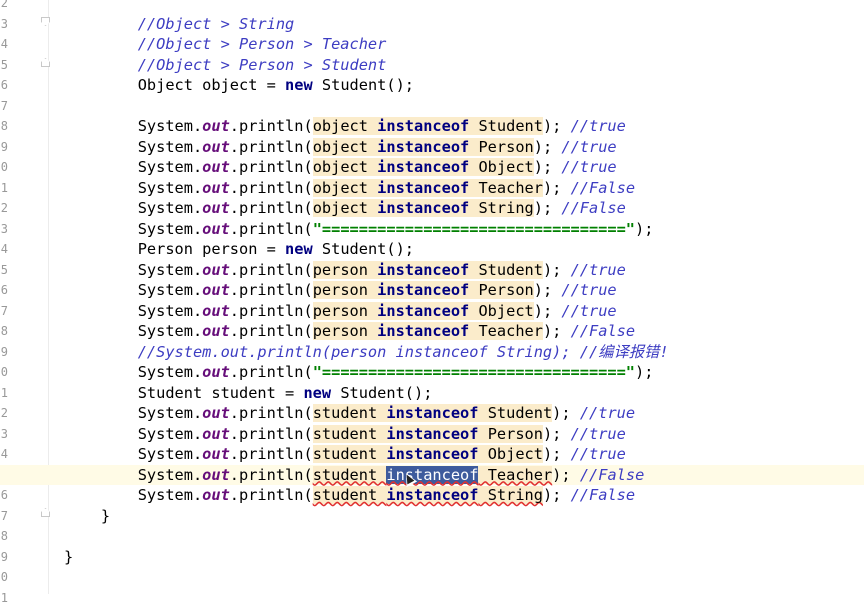 The image size is (864, 608). Describe the element at coordinates (225, 65) in the screenshot. I see `code-text: //Object > Person > Student` at that location.